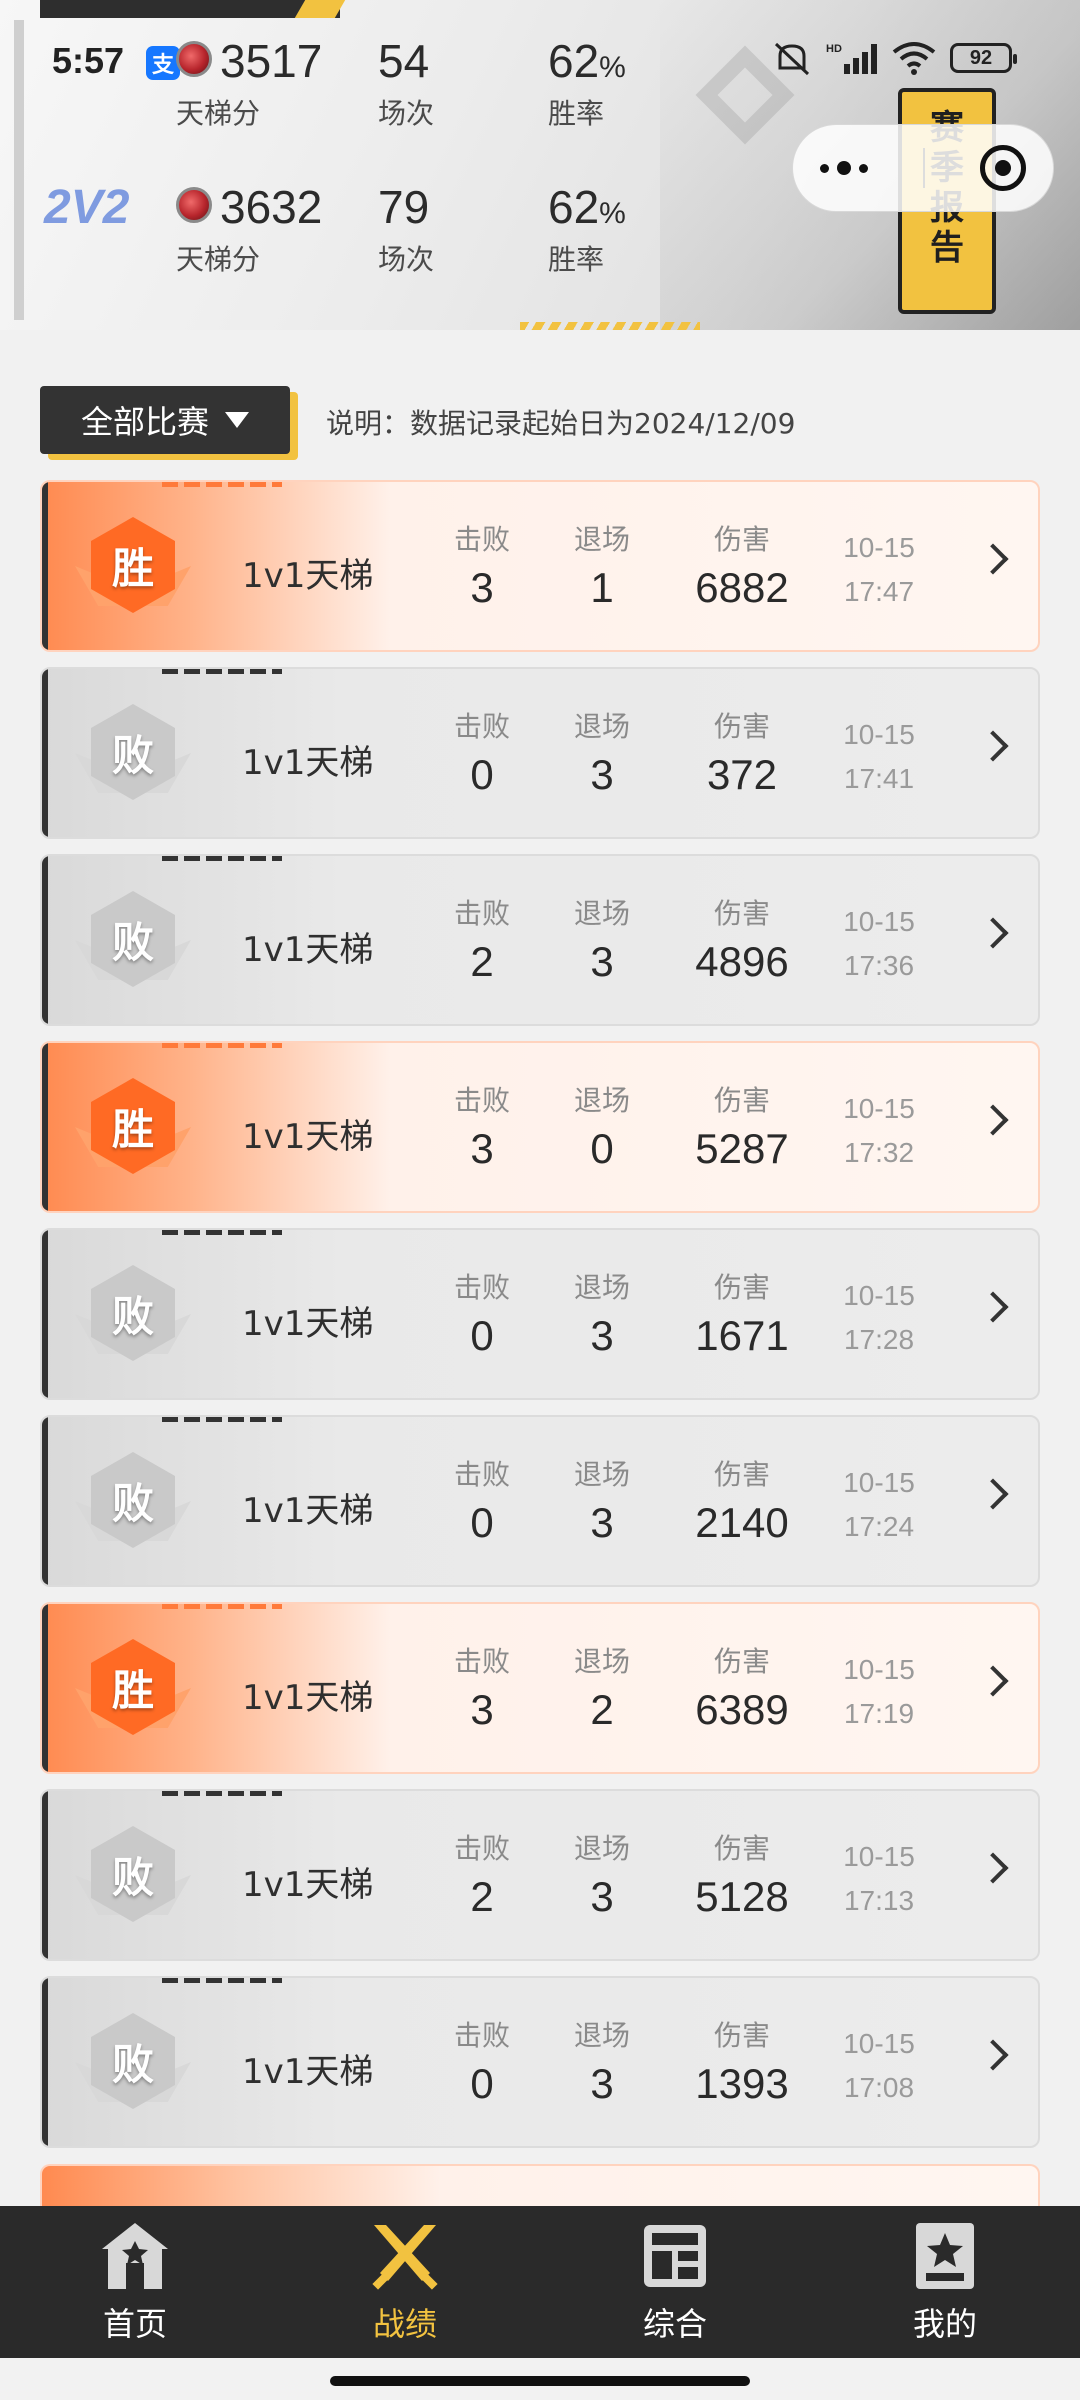 This screenshot has height=2400, width=1080. Describe the element at coordinates (879, 1692) in the screenshot. I see `match-timestamp: 10-15 17:19` at that location.